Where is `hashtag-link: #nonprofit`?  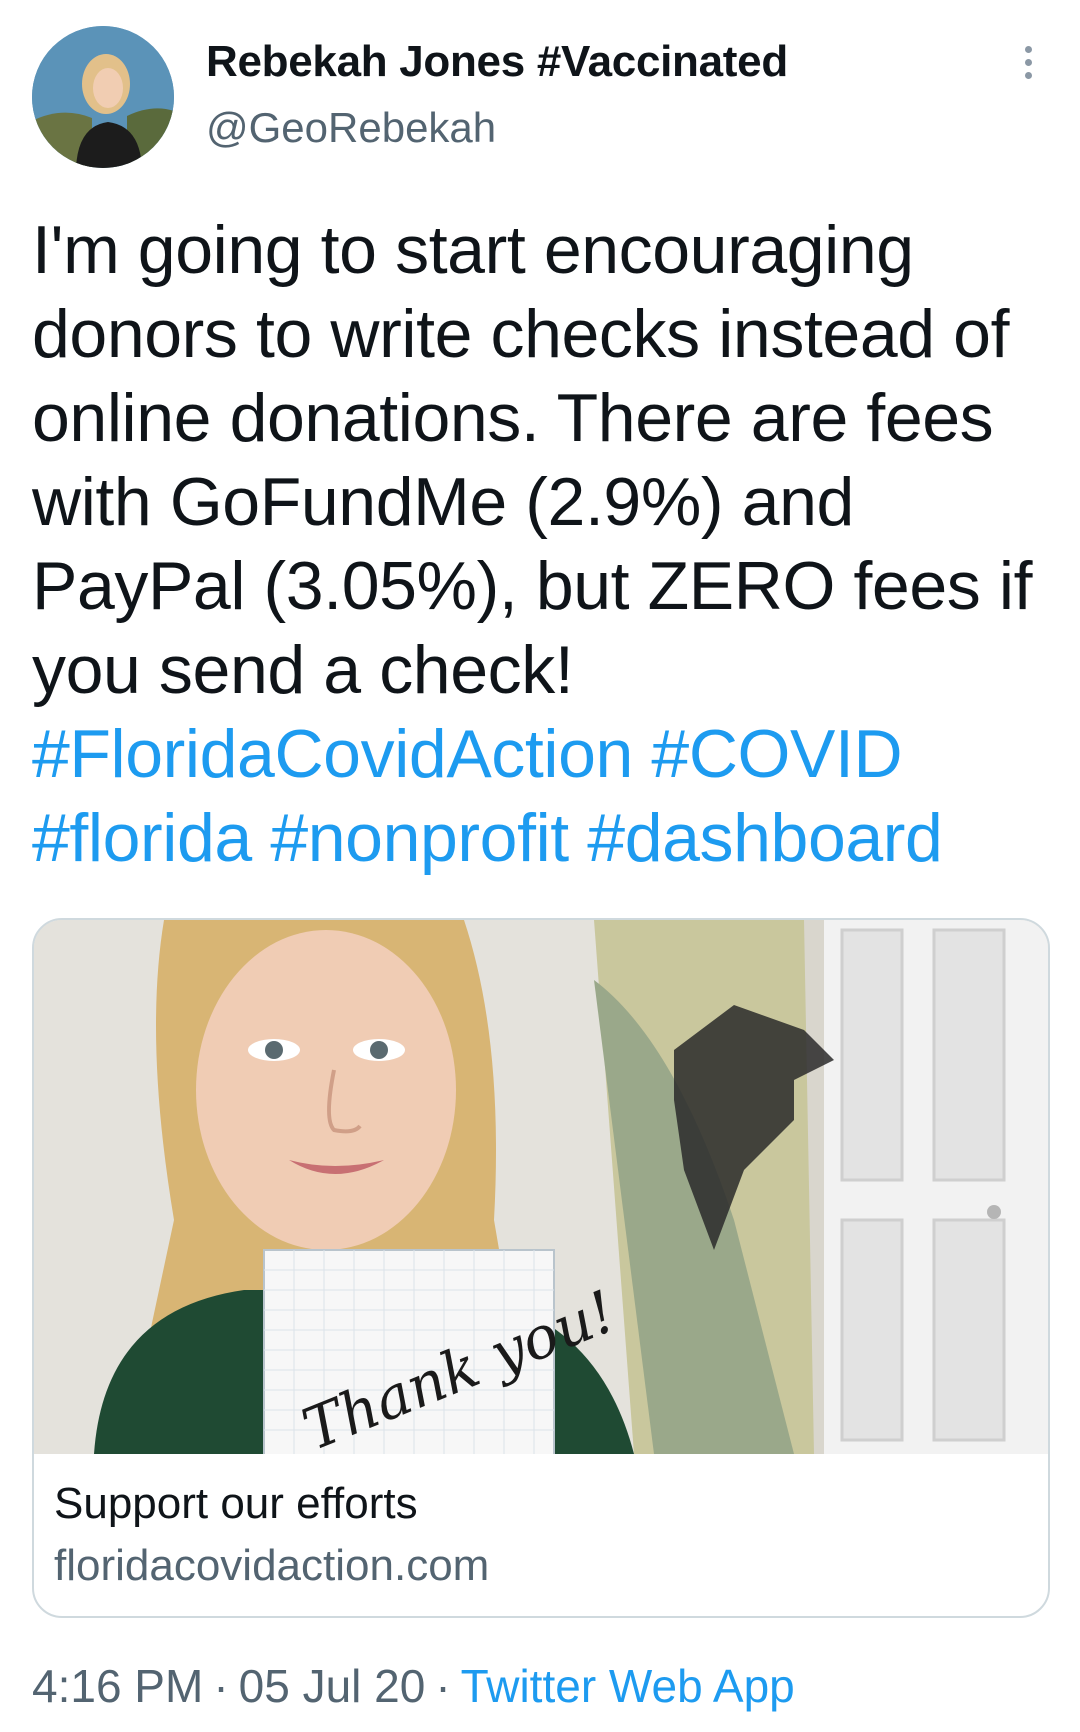
hashtag-link: #nonprofit is located at coordinates (419, 838).